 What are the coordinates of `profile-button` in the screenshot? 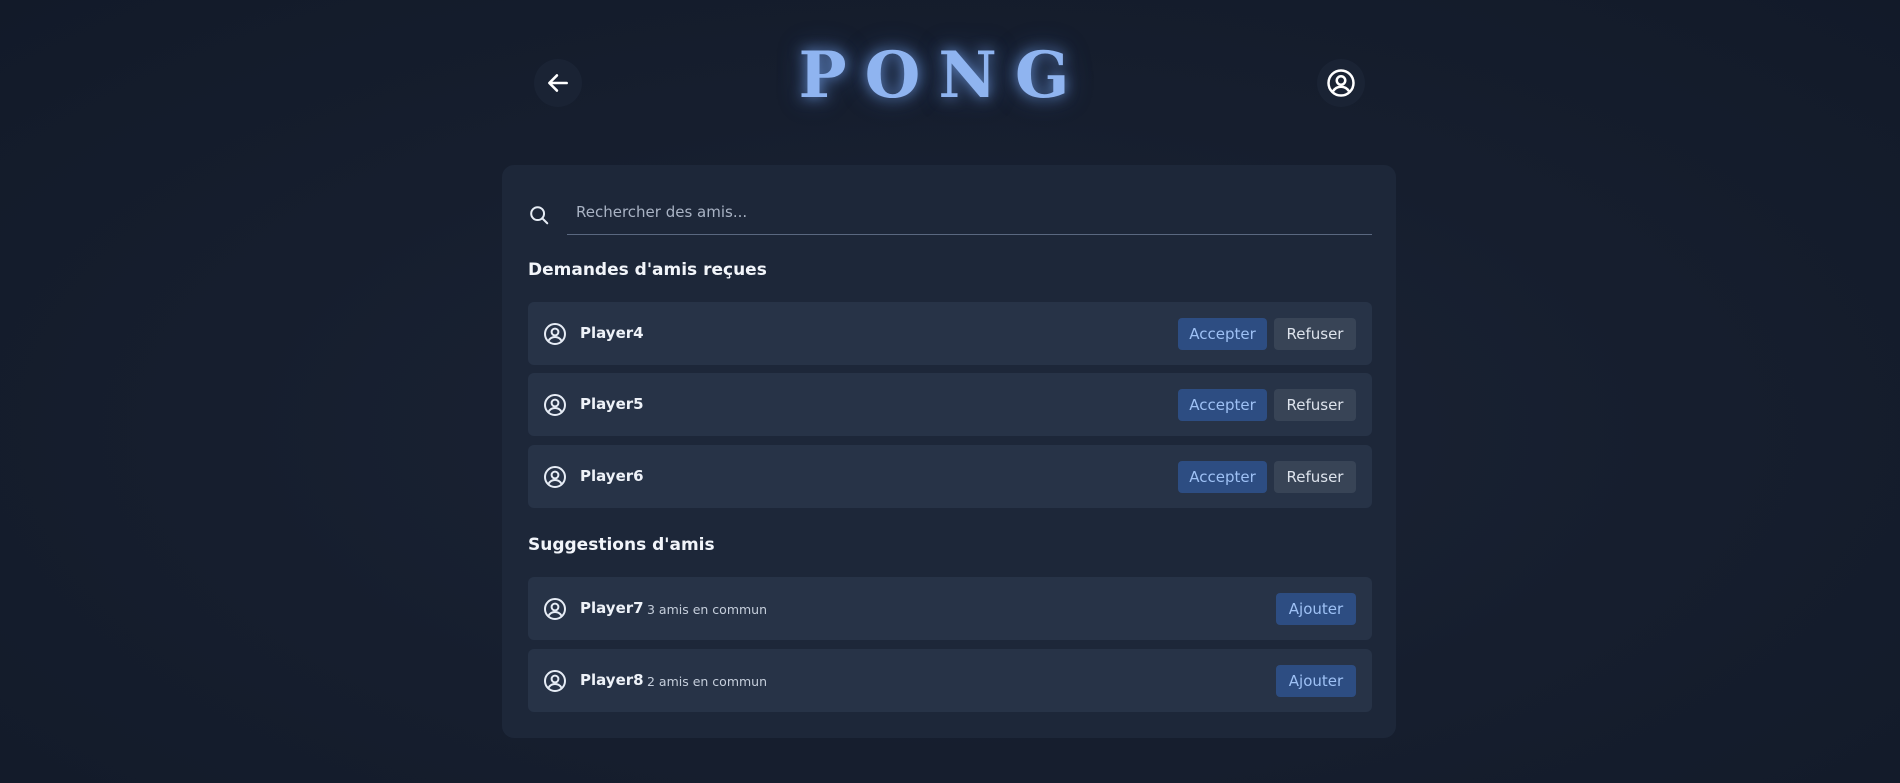 It's located at (1341, 83).